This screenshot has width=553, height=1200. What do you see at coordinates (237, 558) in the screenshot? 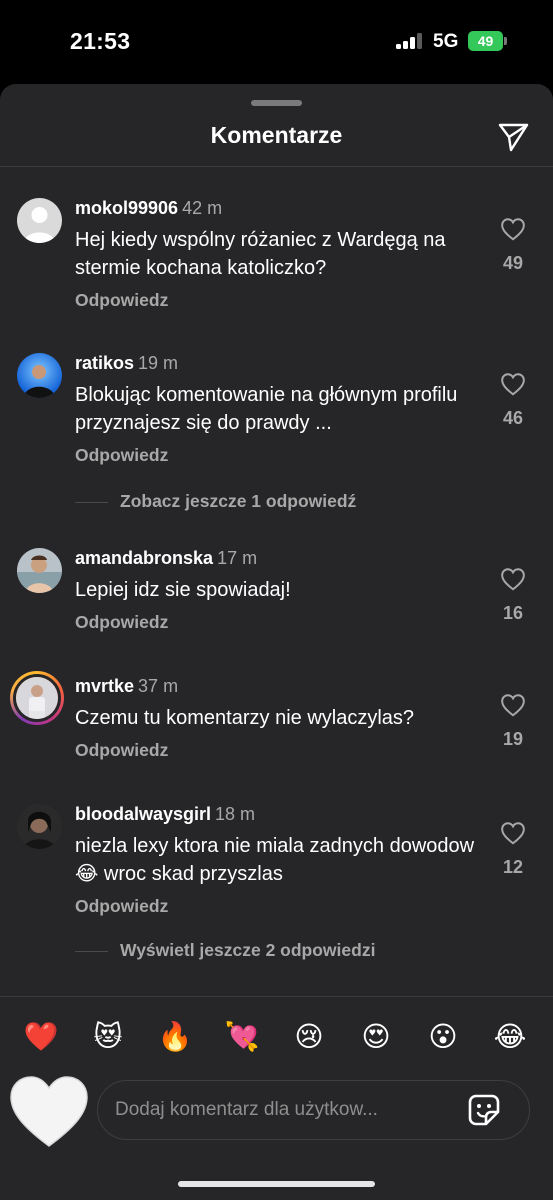
I see `comment-time: 17 m` at bounding box center [237, 558].